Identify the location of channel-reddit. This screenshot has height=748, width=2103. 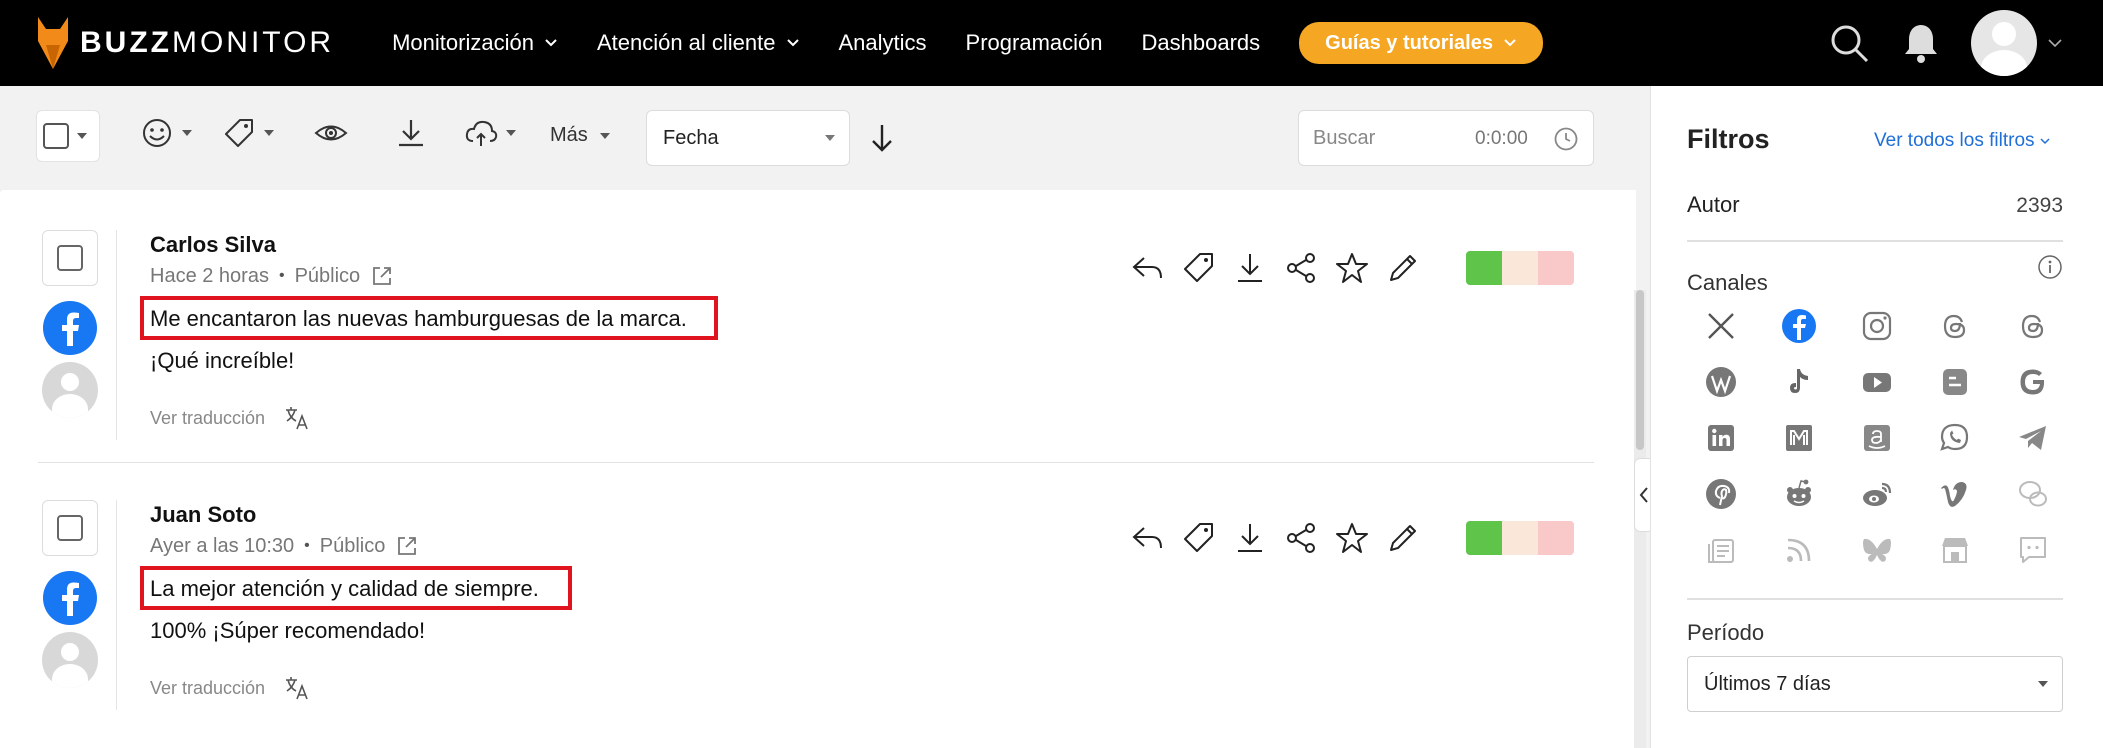
(1799, 494).